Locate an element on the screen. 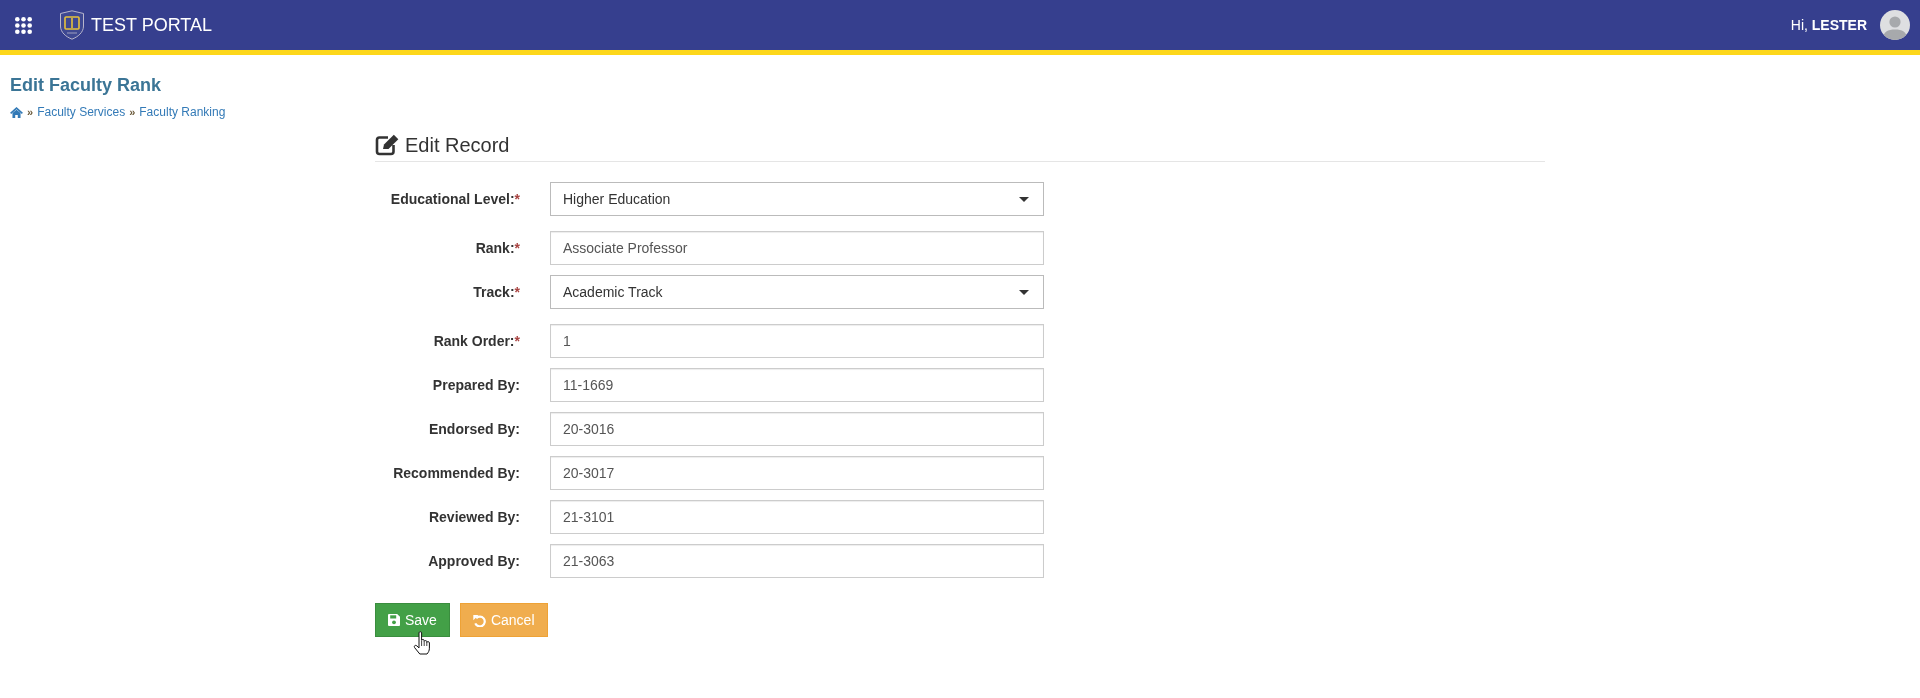 This screenshot has width=1920, height=698. save-icon is located at coordinates (394, 620).